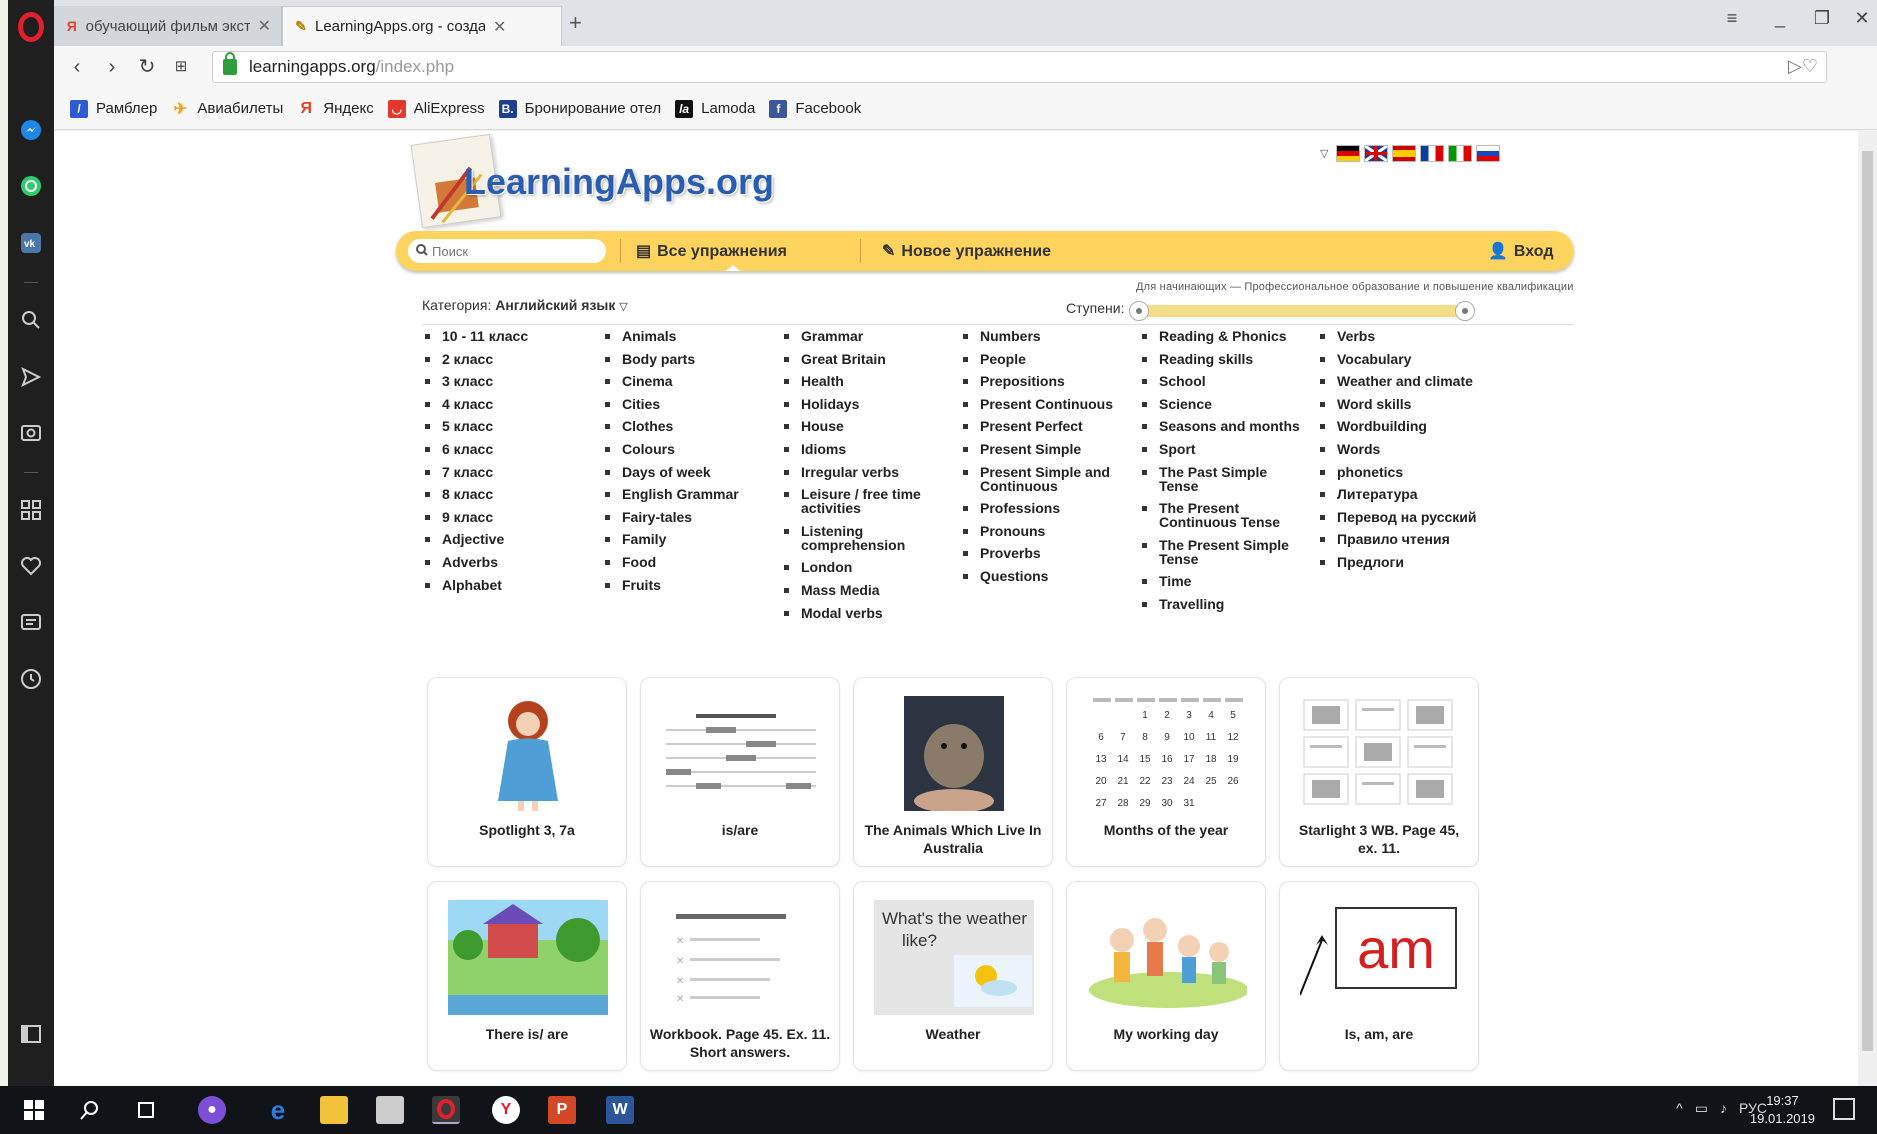 This screenshot has width=1877, height=1134. I want to click on category-link: Adverbs, so click(507, 562).